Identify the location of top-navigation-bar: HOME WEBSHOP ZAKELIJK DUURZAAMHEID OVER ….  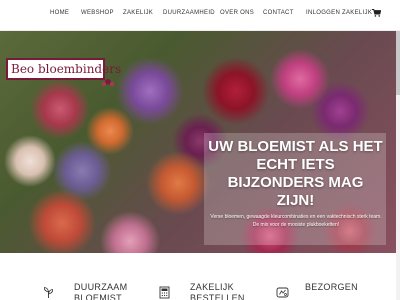
(200, 15).